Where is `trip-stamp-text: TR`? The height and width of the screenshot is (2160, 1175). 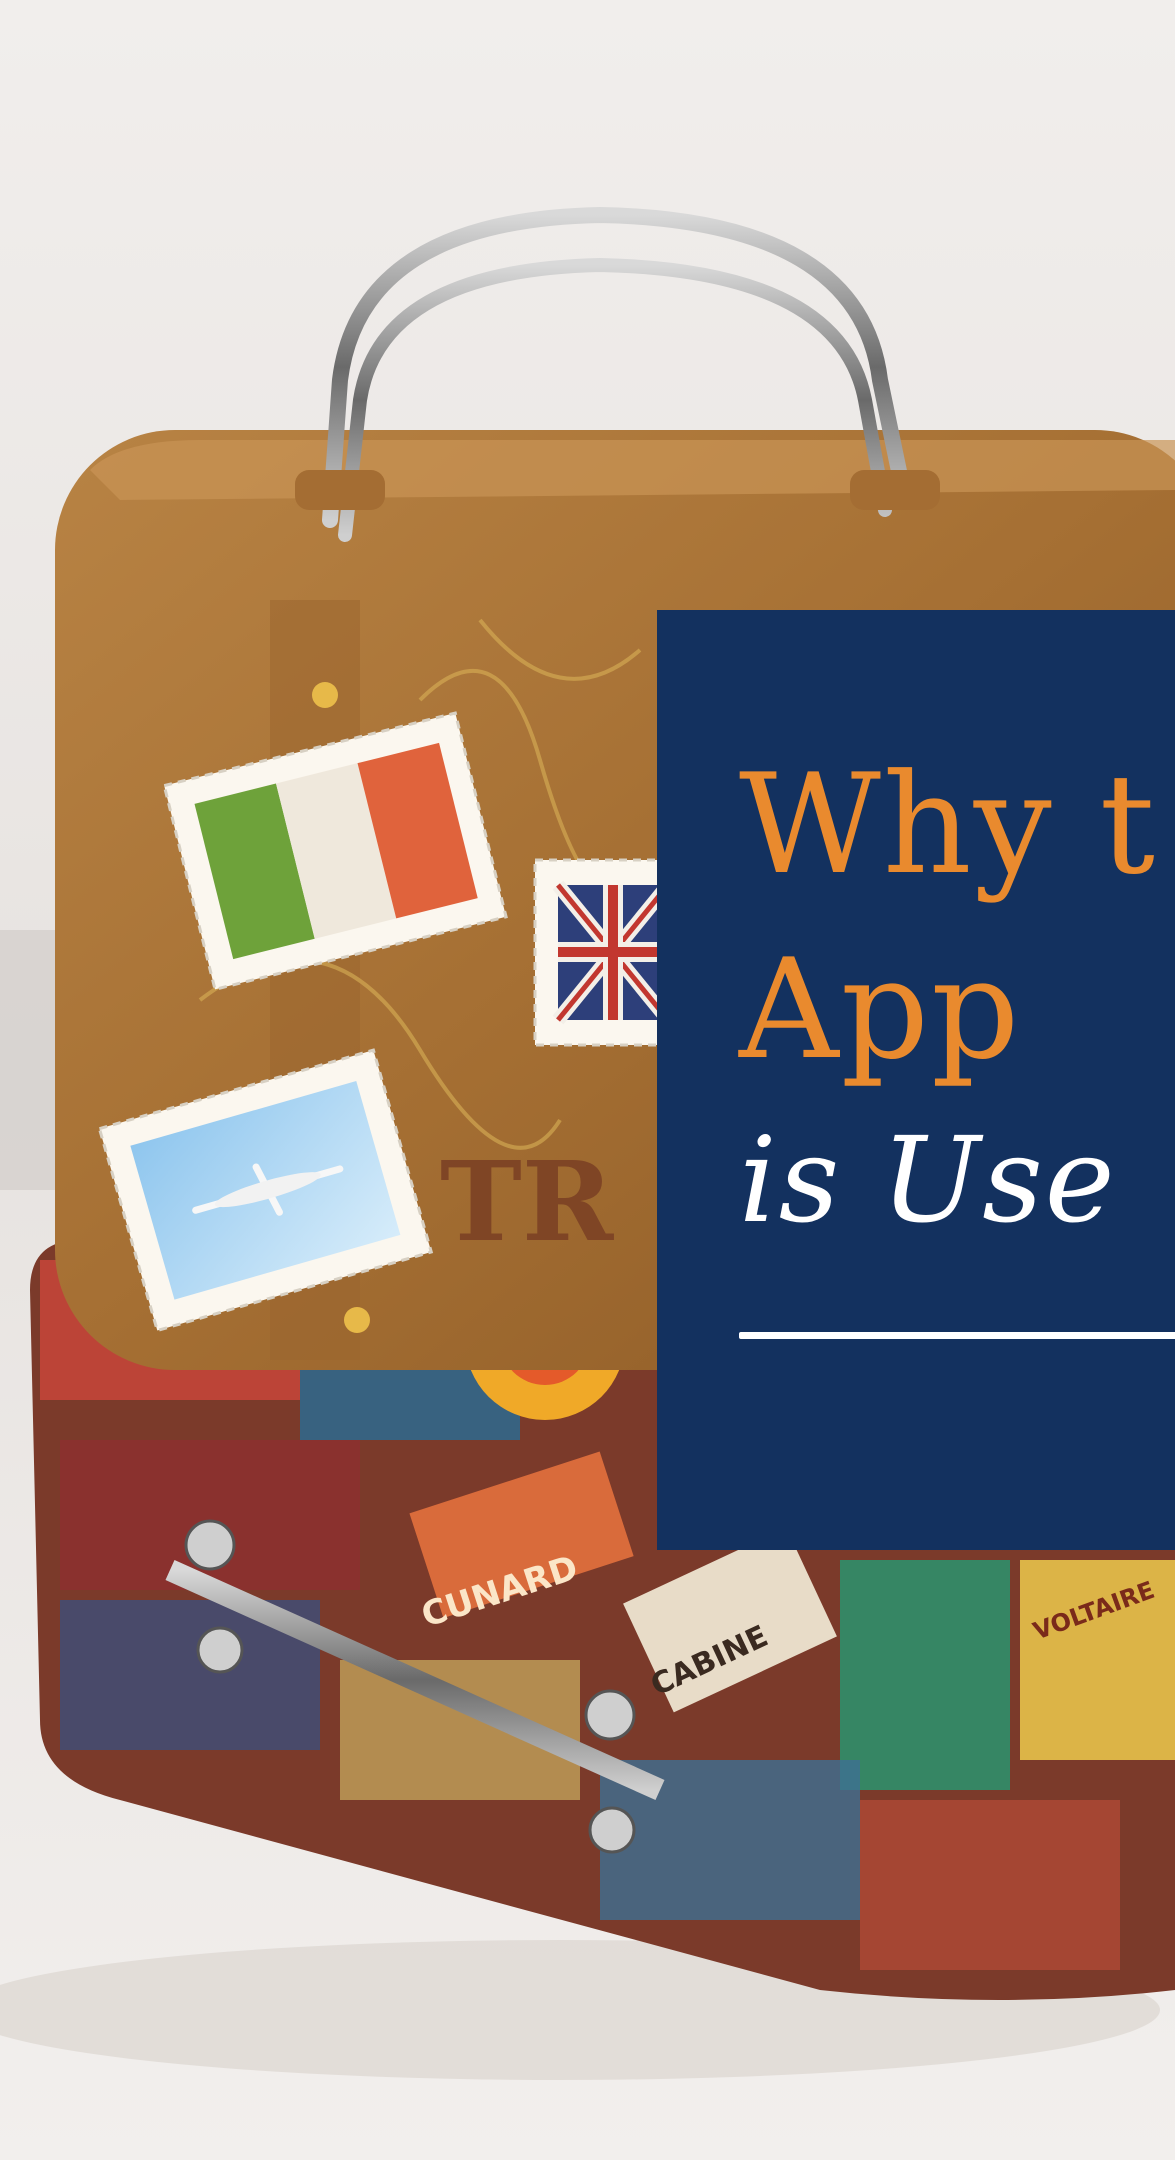
trip-stamp-text: TR is located at coordinates (527, 1201).